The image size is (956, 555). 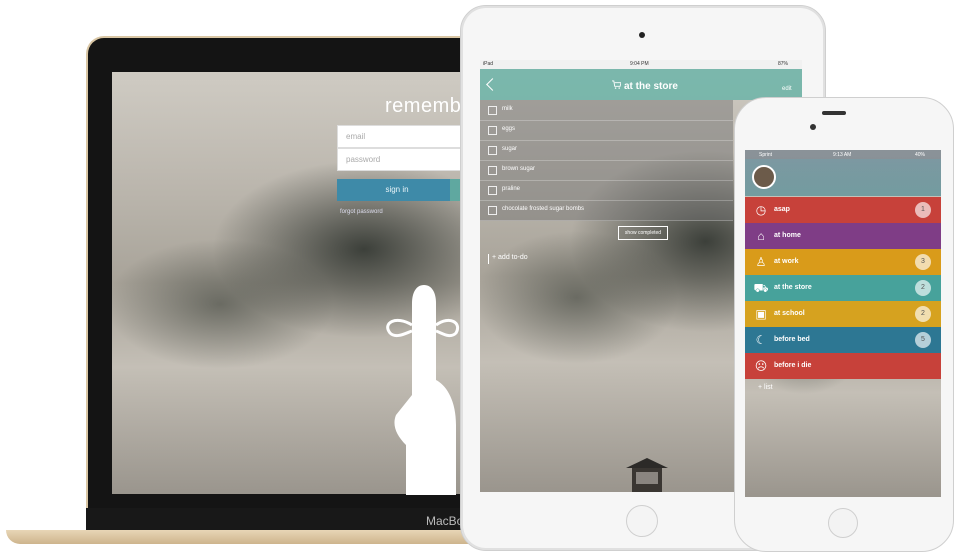 What do you see at coordinates (397, 190) in the screenshot?
I see `sign-in-button: sign in` at bounding box center [397, 190].